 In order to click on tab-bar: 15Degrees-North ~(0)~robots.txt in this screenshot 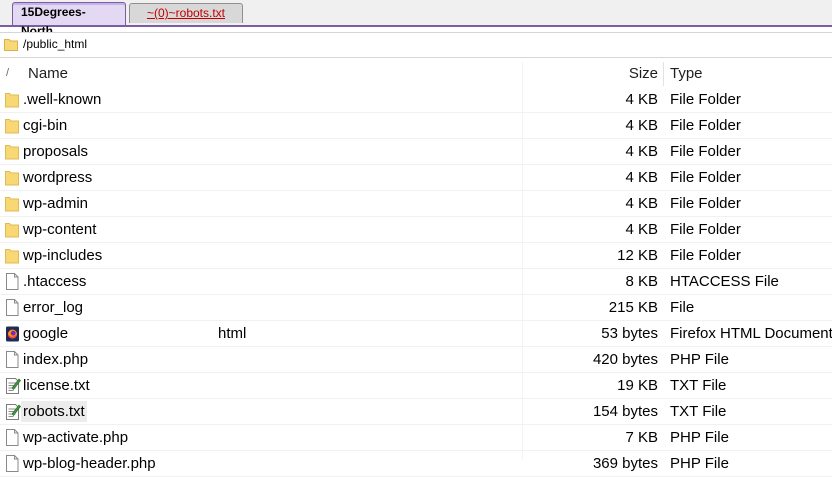, I will do `click(416, 19)`.